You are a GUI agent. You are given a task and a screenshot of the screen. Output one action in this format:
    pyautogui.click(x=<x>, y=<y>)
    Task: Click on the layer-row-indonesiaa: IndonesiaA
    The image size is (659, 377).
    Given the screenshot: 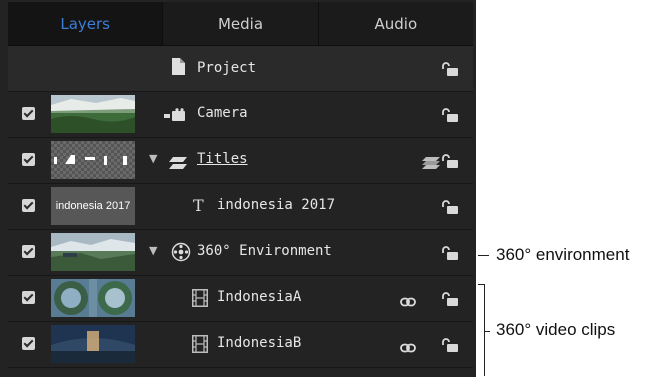 What is the action you would take?
    pyautogui.click(x=240, y=299)
    